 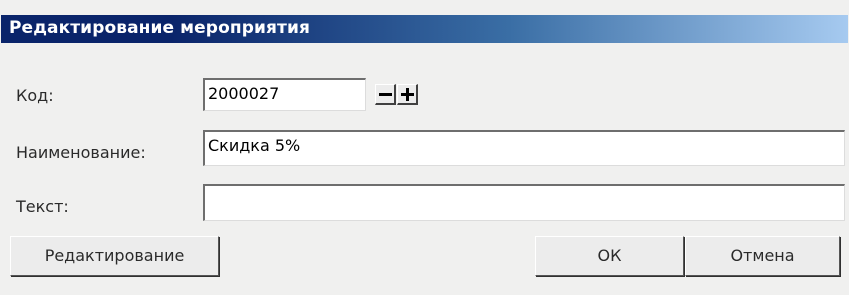 I want to click on code-field: 2000027, so click(x=284, y=94).